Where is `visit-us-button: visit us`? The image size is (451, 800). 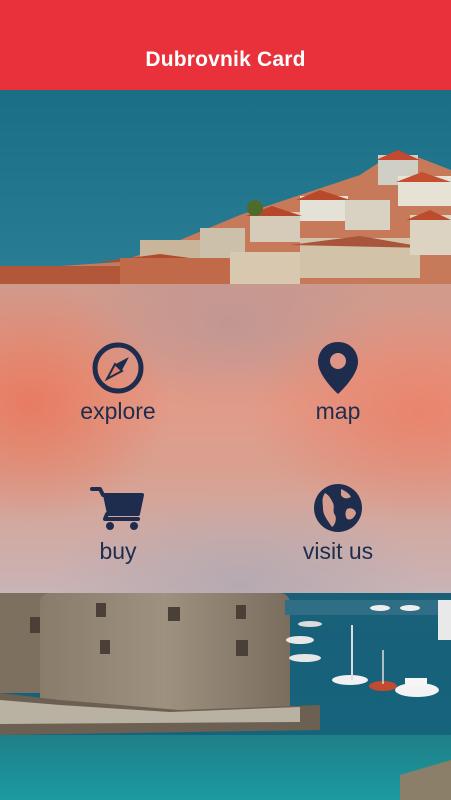
visit-us-button: visit us is located at coordinates (338, 530).